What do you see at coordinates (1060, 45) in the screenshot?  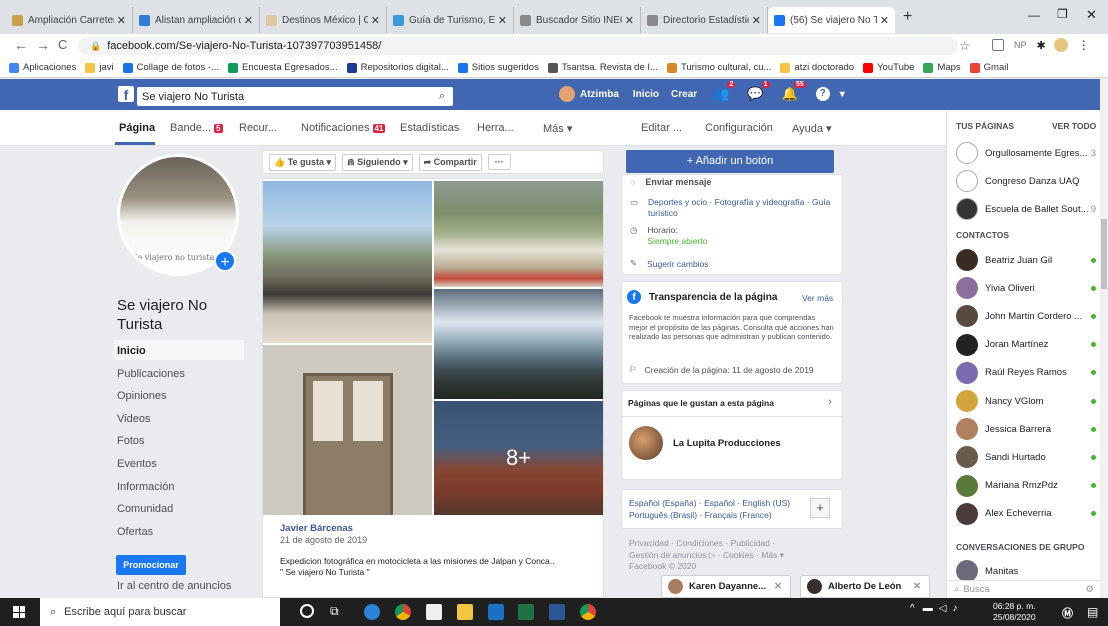 I see `avatar` at bounding box center [1060, 45].